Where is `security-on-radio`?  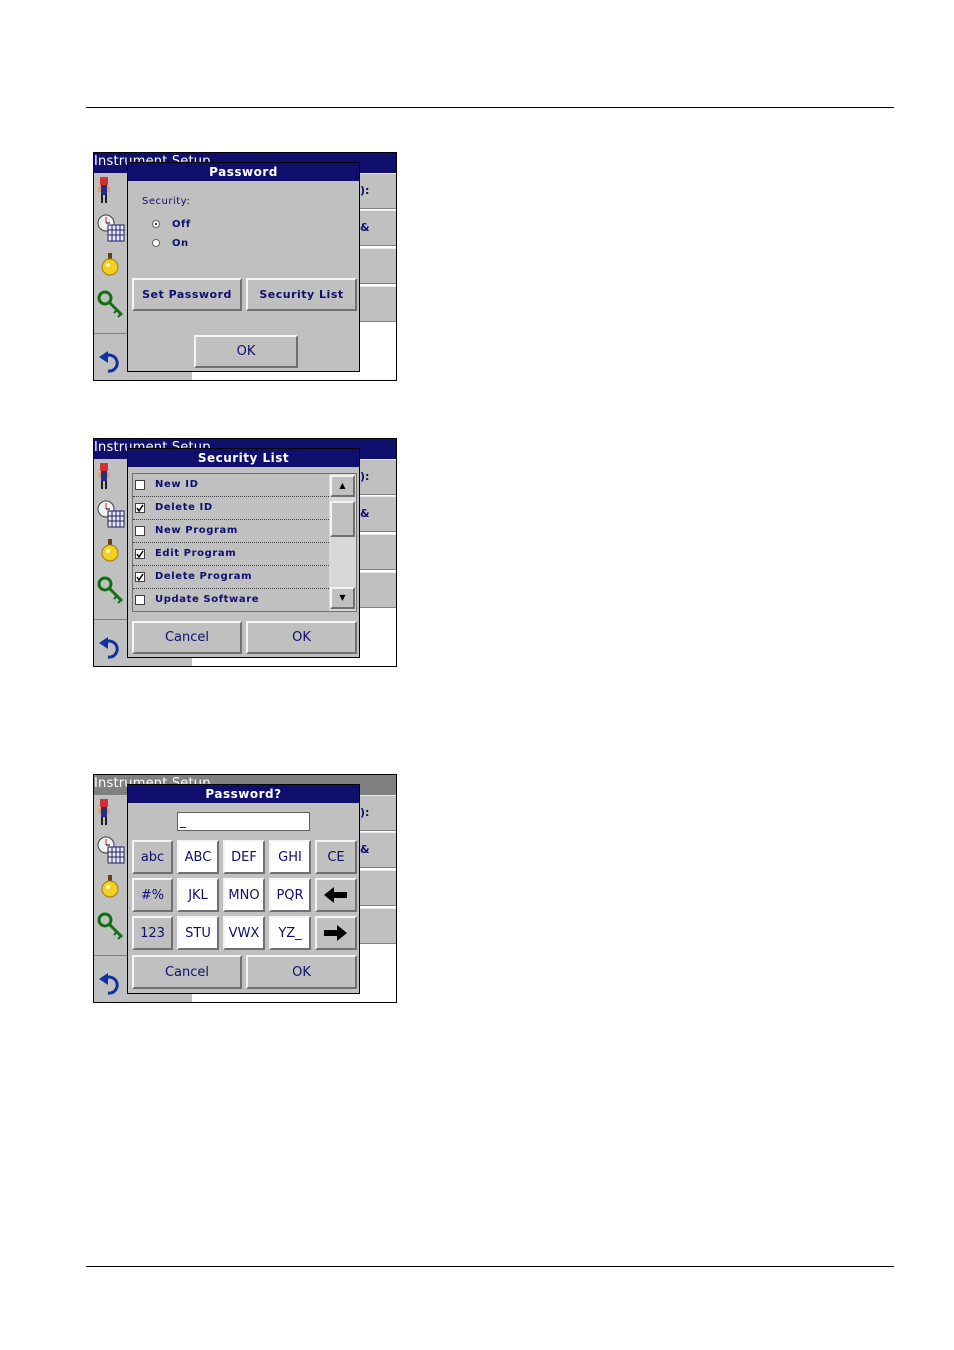
security-on-radio is located at coordinates (156, 243).